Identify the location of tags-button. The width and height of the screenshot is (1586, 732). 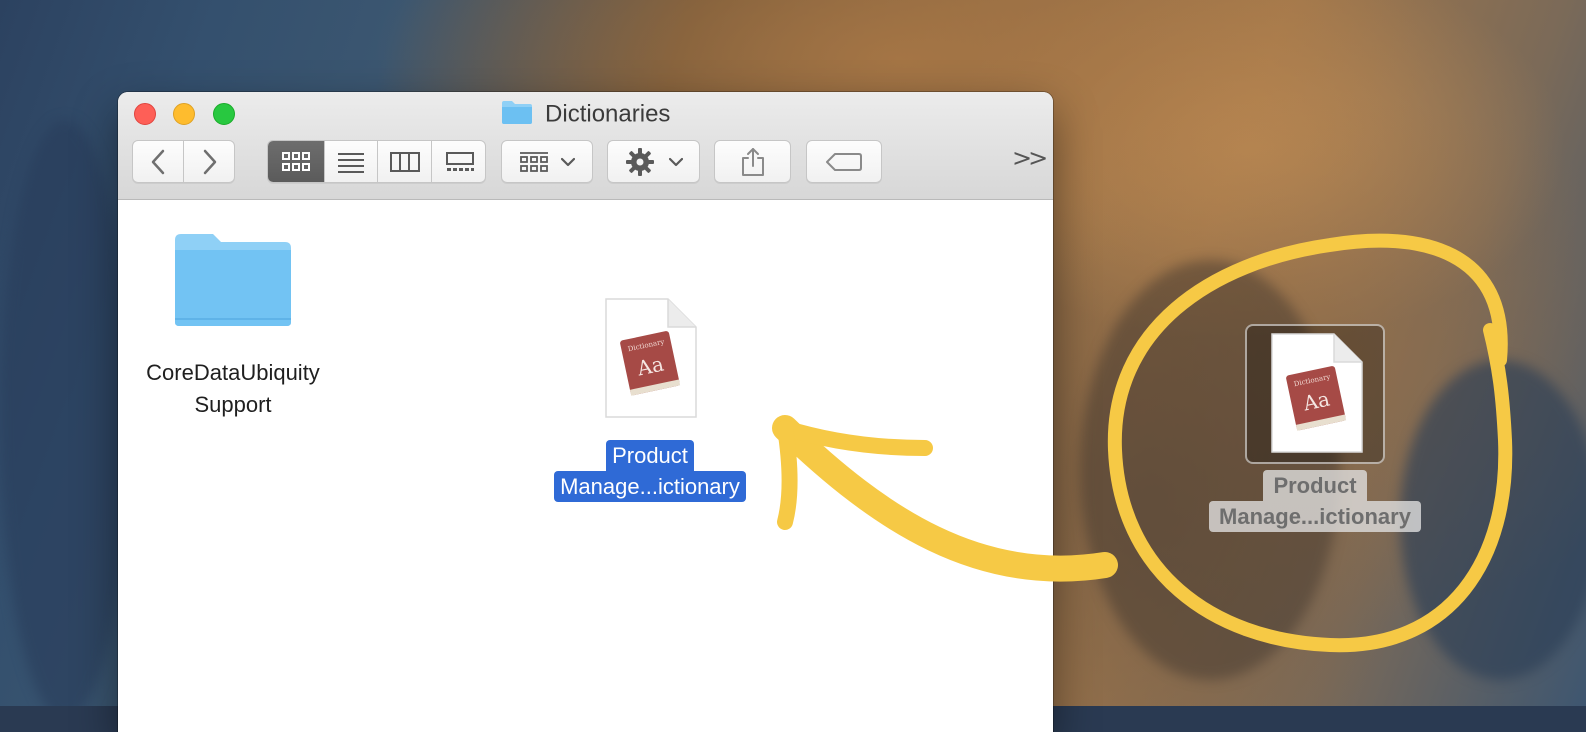
(844, 161).